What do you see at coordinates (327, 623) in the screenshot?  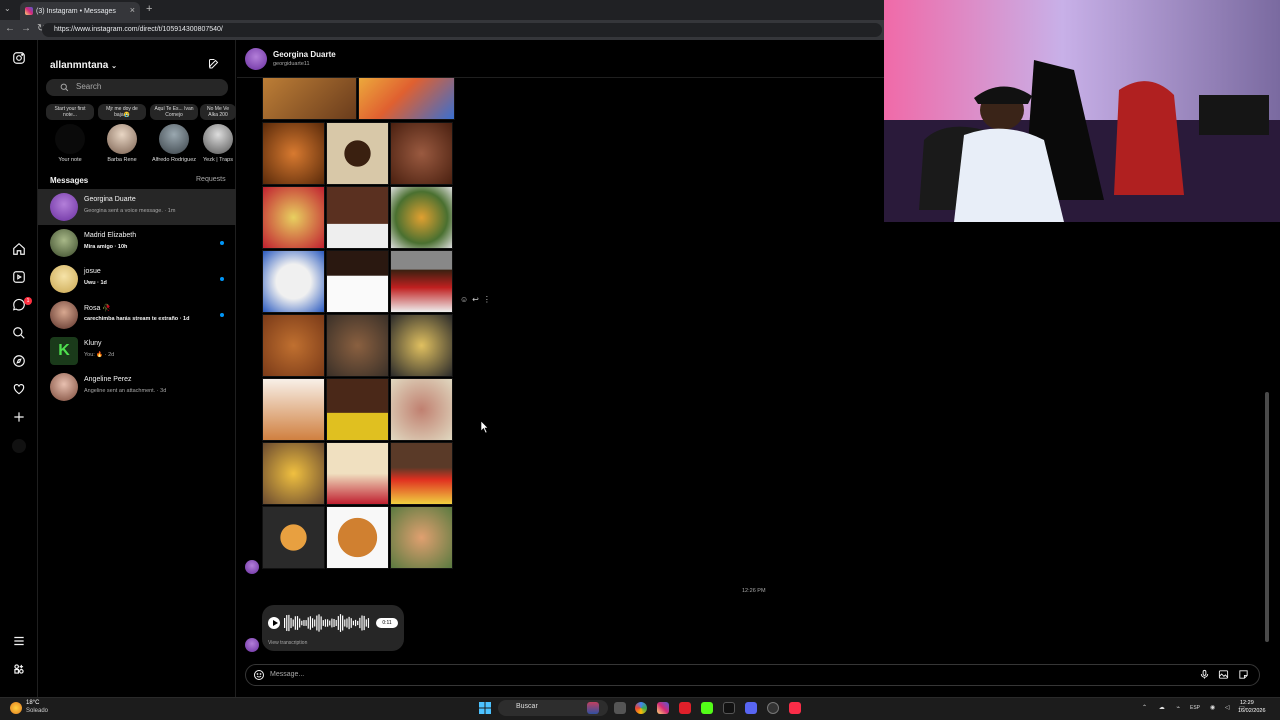 I see `waveform` at bounding box center [327, 623].